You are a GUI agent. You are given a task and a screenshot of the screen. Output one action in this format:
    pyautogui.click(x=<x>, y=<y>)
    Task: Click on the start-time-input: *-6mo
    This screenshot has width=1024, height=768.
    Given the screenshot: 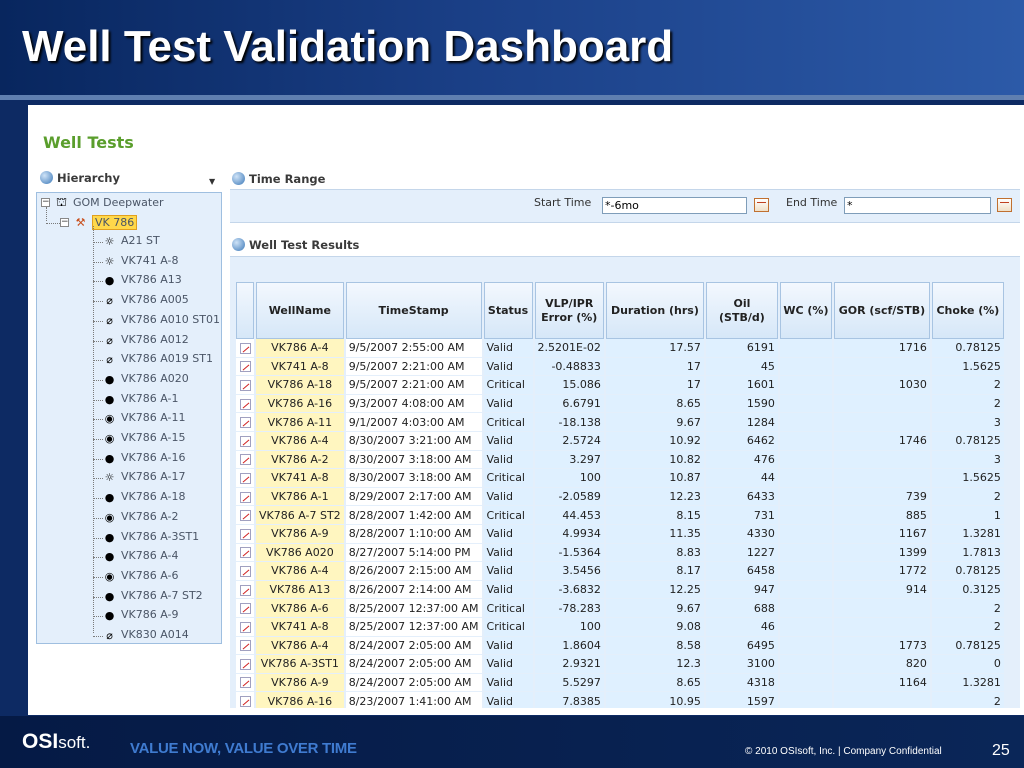 What is the action you would take?
    pyautogui.click(x=674, y=205)
    